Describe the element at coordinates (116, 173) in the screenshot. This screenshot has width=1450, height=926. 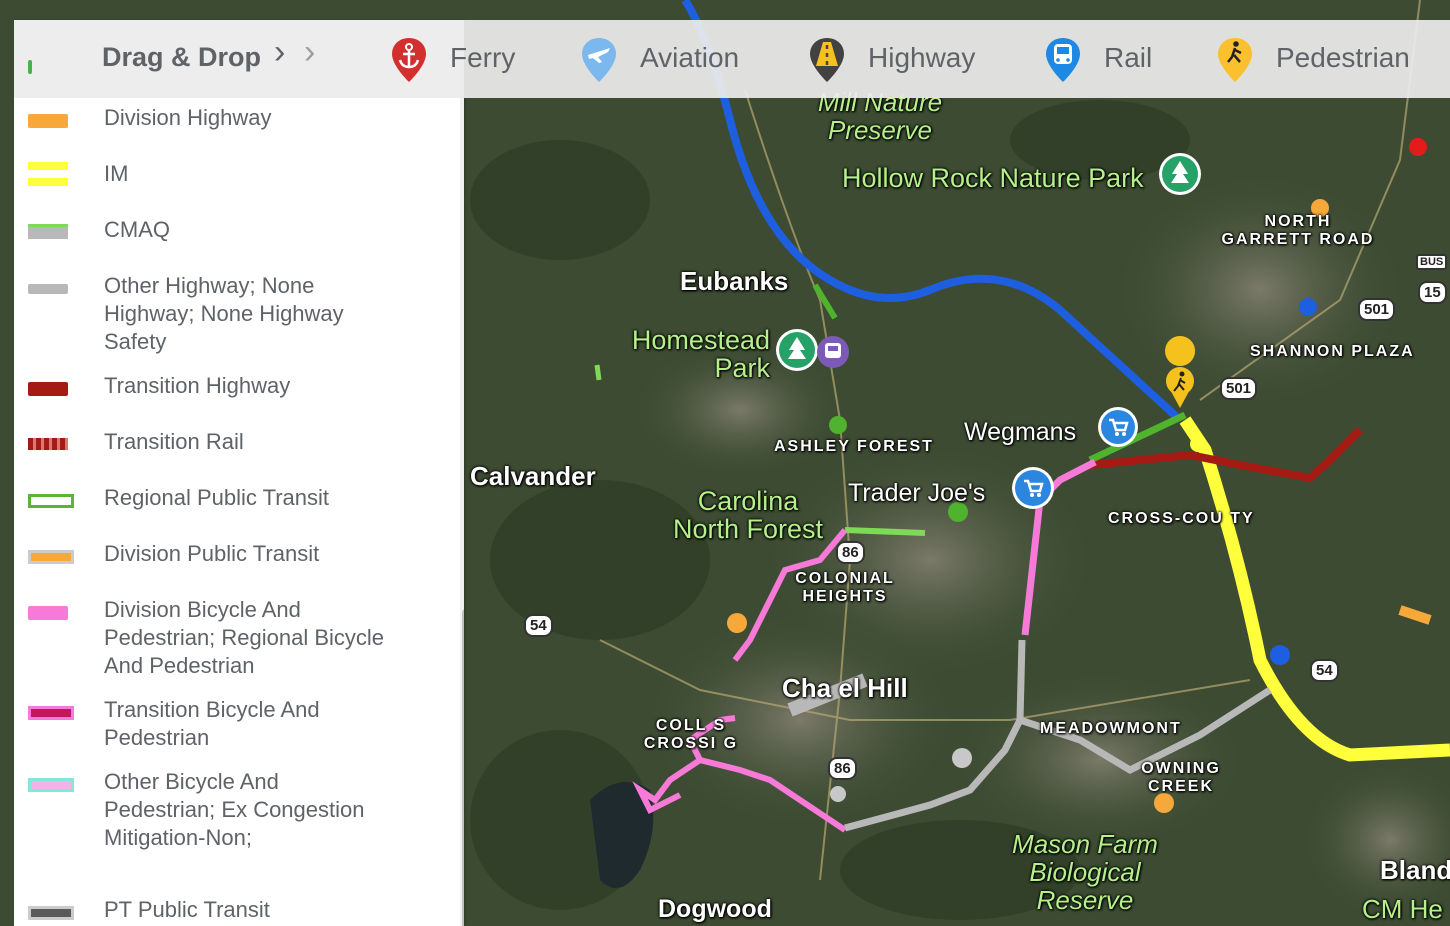
I see `legend-label: IM` at that location.